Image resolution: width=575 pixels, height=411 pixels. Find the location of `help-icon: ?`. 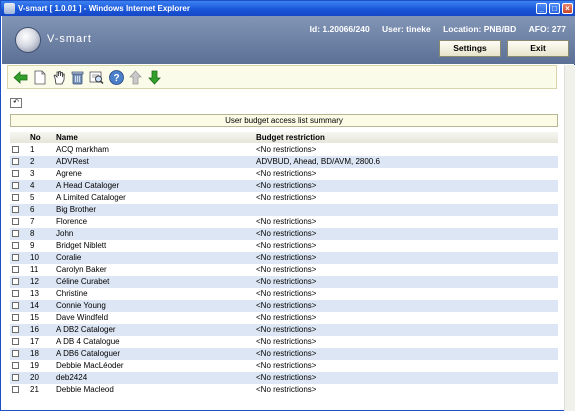

help-icon: ? is located at coordinates (116, 77).